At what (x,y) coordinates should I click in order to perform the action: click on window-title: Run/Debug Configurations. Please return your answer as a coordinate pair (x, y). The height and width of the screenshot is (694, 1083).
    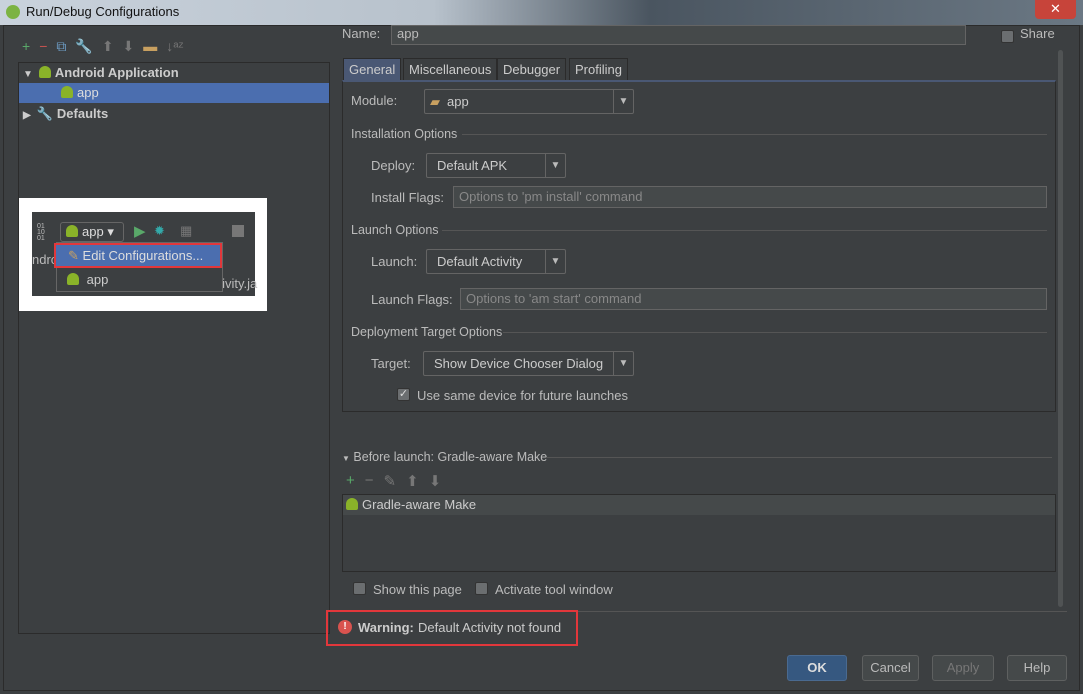
    Looking at the image, I should click on (103, 11).